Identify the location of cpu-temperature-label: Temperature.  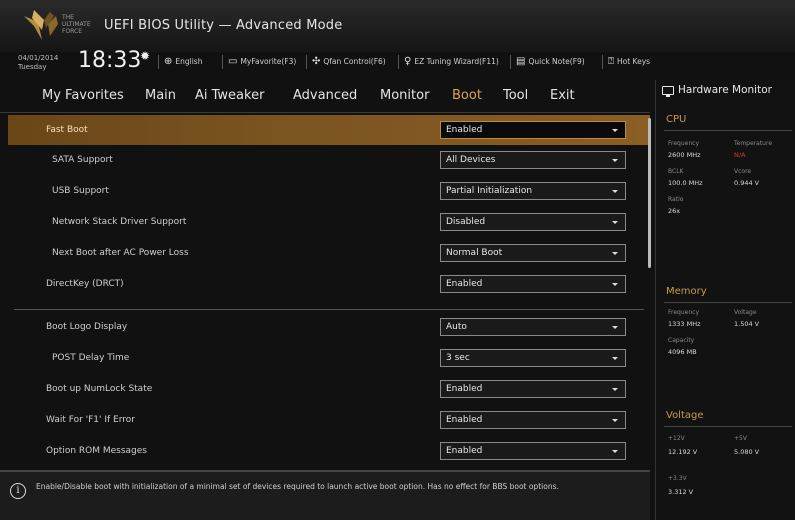
(753, 143).